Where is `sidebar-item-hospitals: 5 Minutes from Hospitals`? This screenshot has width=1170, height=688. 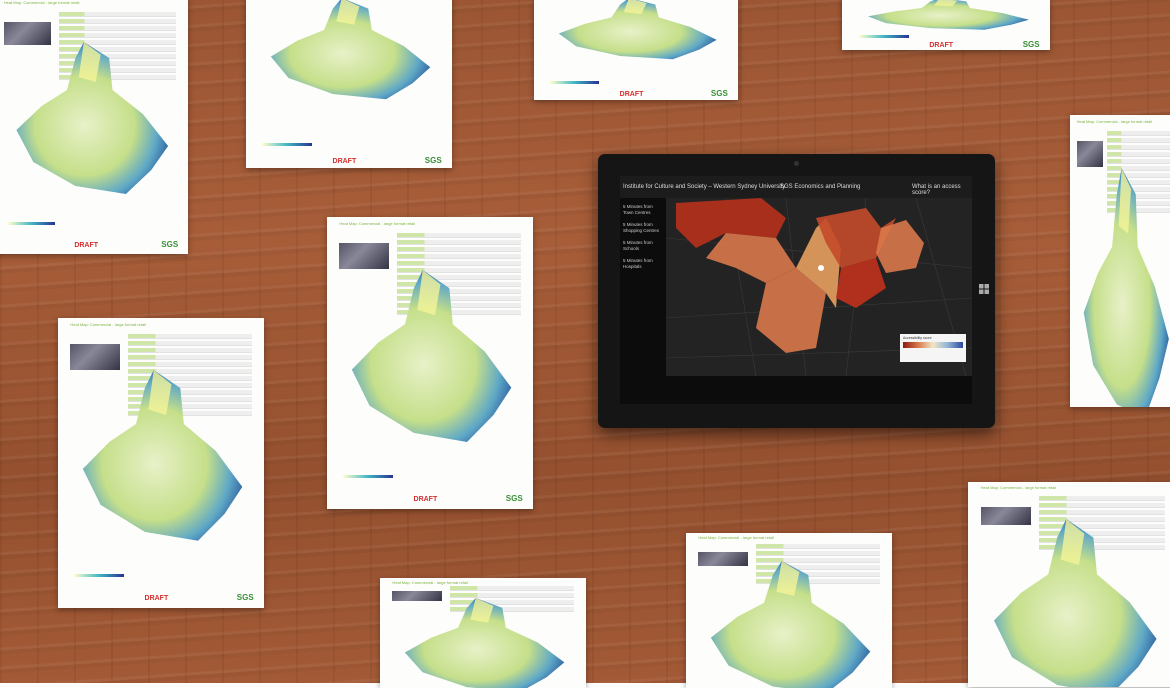
sidebar-item-hospitals: 5 Minutes from Hospitals is located at coordinates (643, 264).